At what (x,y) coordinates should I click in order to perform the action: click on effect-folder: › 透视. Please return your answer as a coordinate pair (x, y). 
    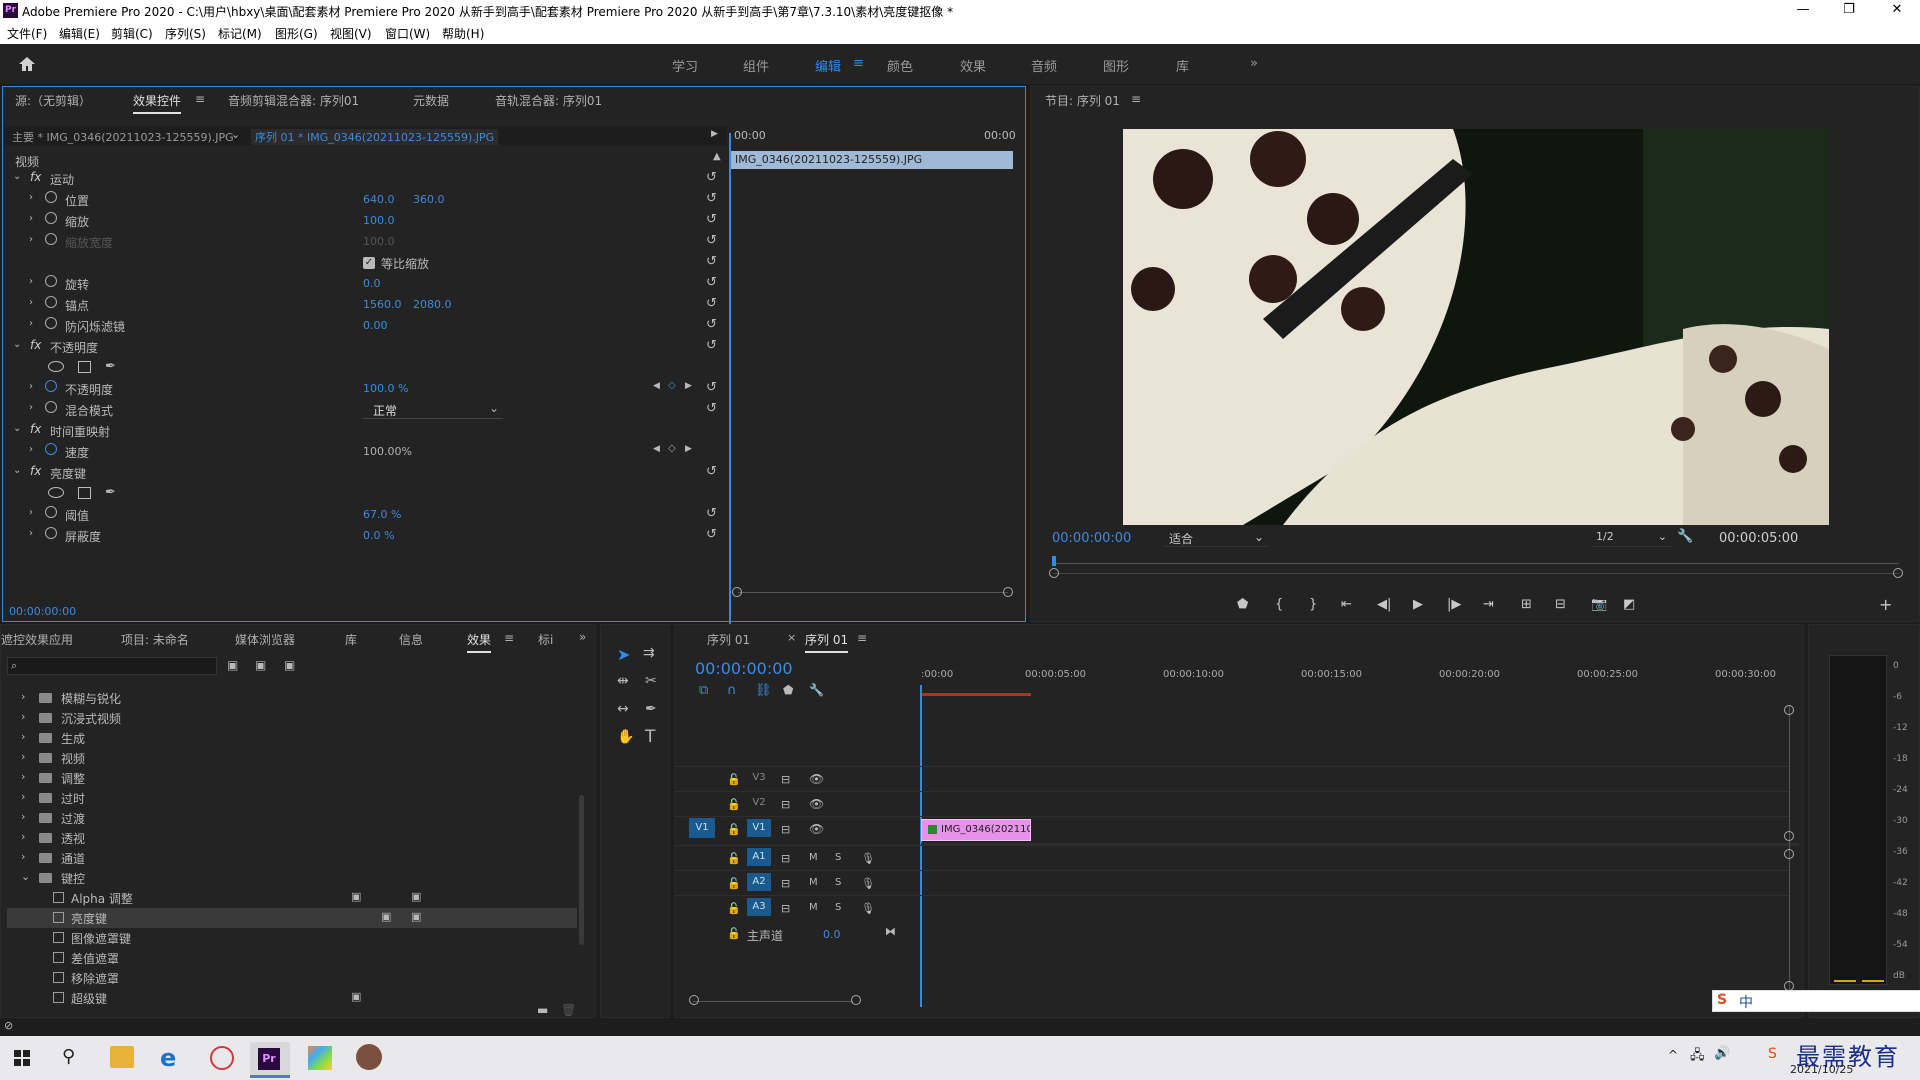
    Looking at the image, I should click on (286, 838).